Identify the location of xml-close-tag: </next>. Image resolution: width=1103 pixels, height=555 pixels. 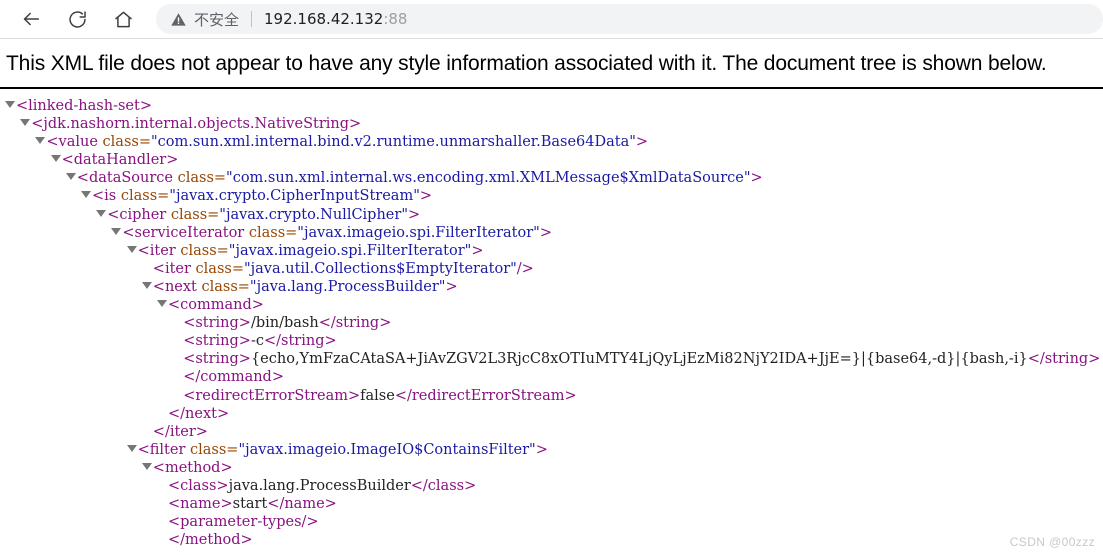
(199, 413).